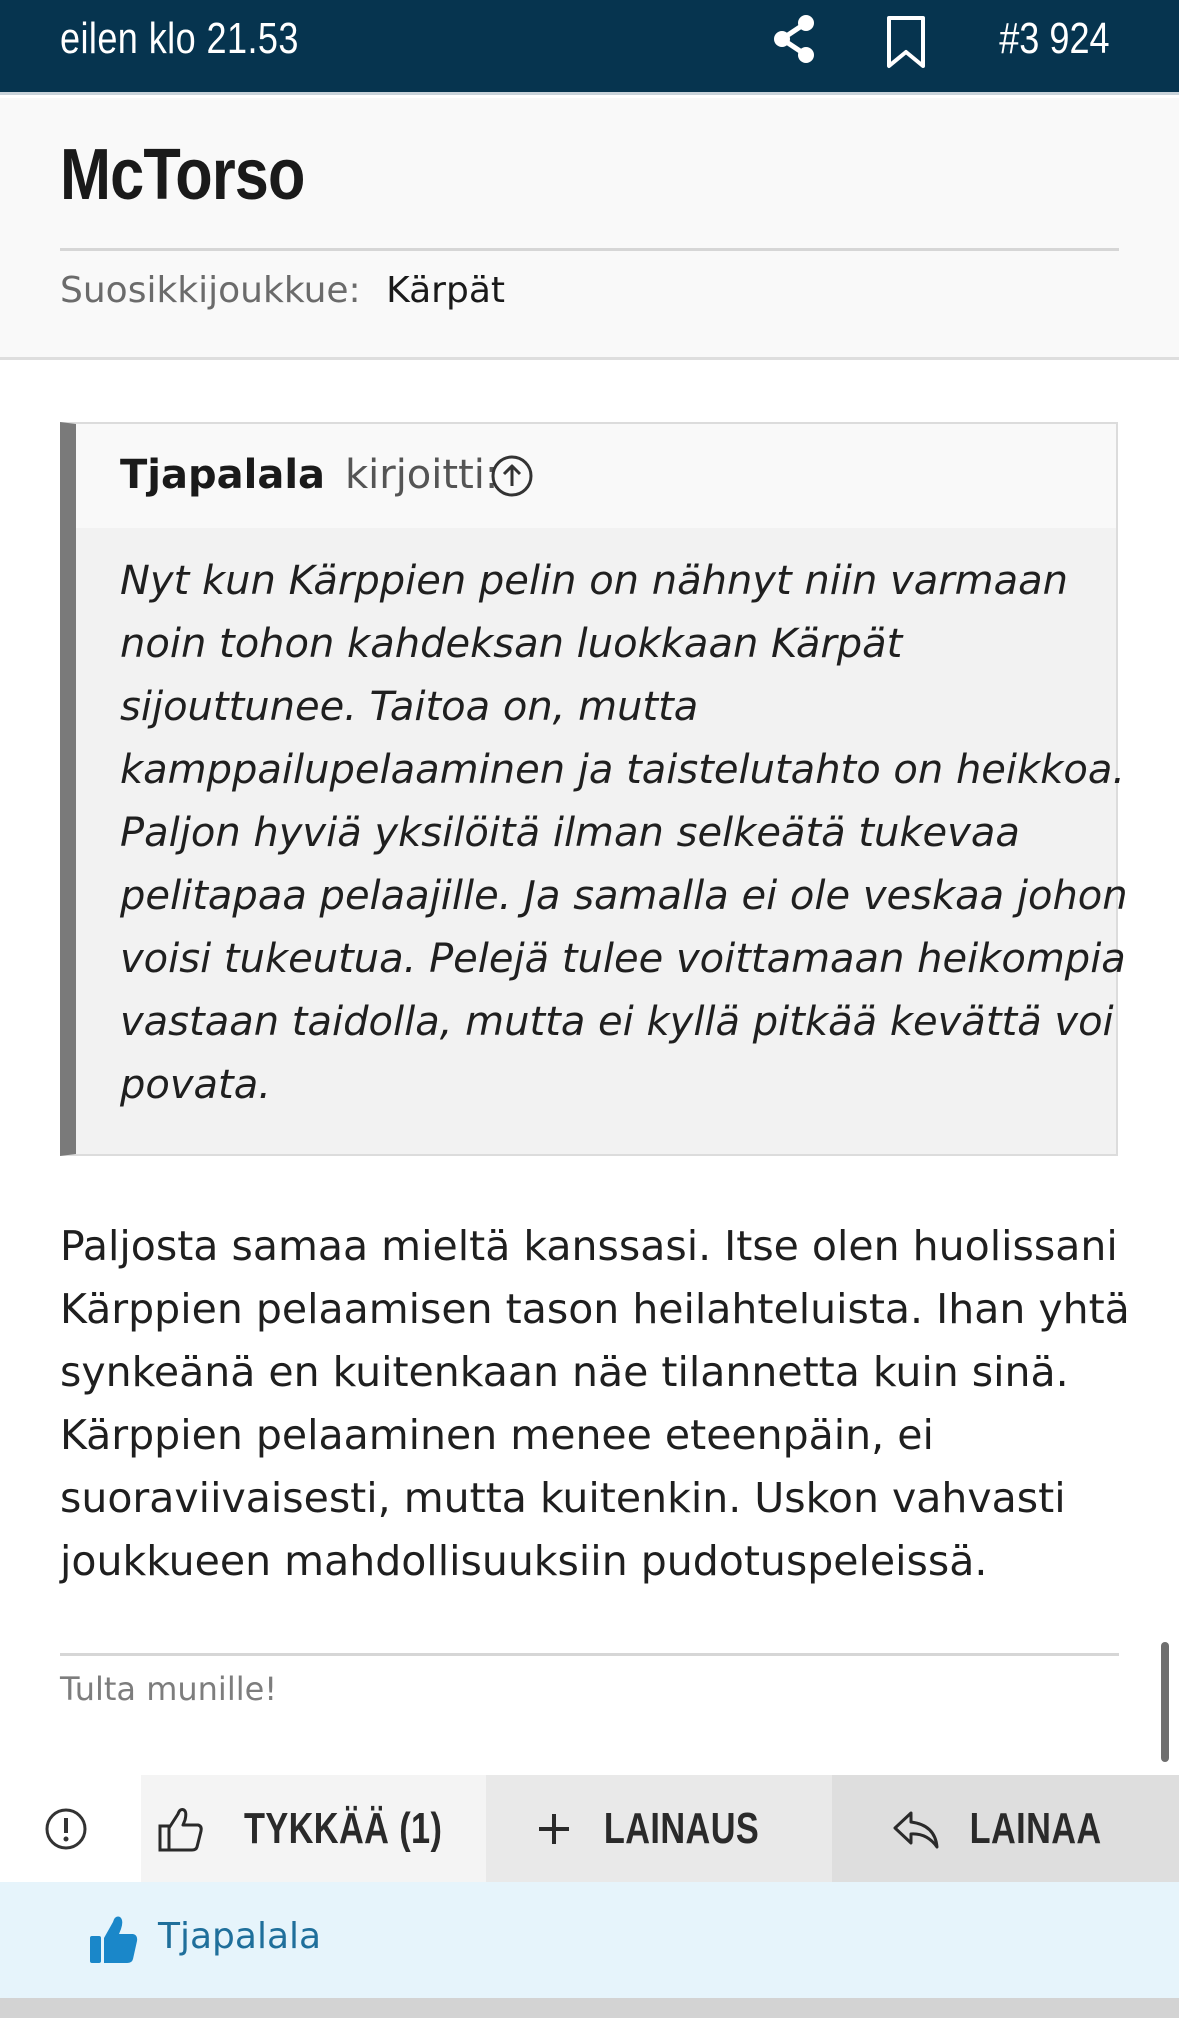 This screenshot has height=2018, width=1179. What do you see at coordinates (169, 1689) in the screenshot?
I see `signature: Tulta munille!` at bounding box center [169, 1689].